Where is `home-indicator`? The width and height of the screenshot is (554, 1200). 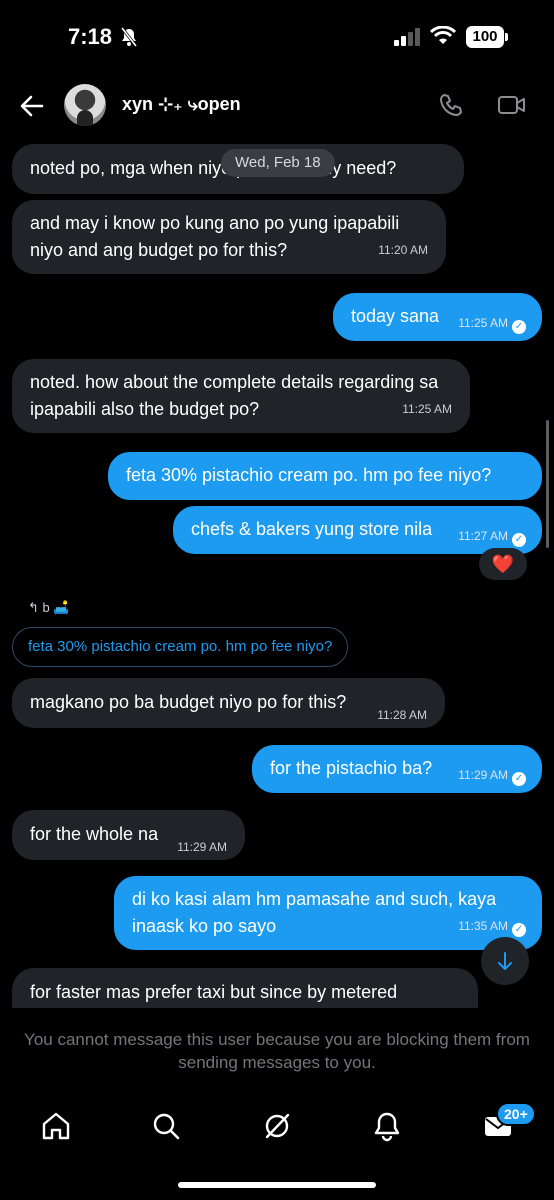
home-indicator is located at coordinates (277, 1185).